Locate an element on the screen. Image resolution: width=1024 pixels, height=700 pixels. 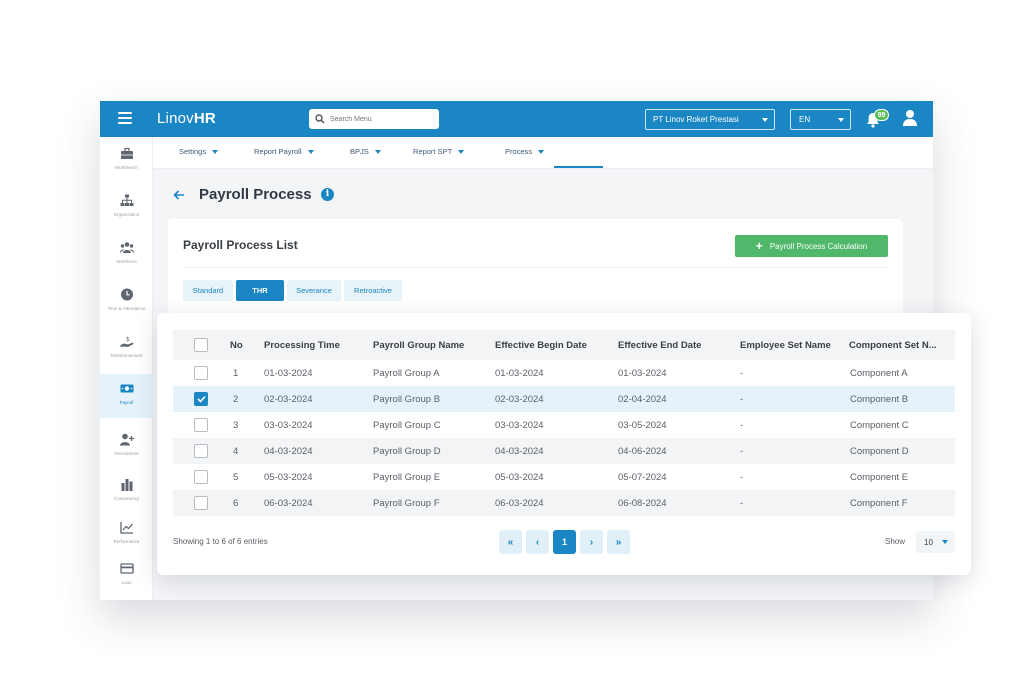
last-page-button: » is located at coordinates (618, 542).